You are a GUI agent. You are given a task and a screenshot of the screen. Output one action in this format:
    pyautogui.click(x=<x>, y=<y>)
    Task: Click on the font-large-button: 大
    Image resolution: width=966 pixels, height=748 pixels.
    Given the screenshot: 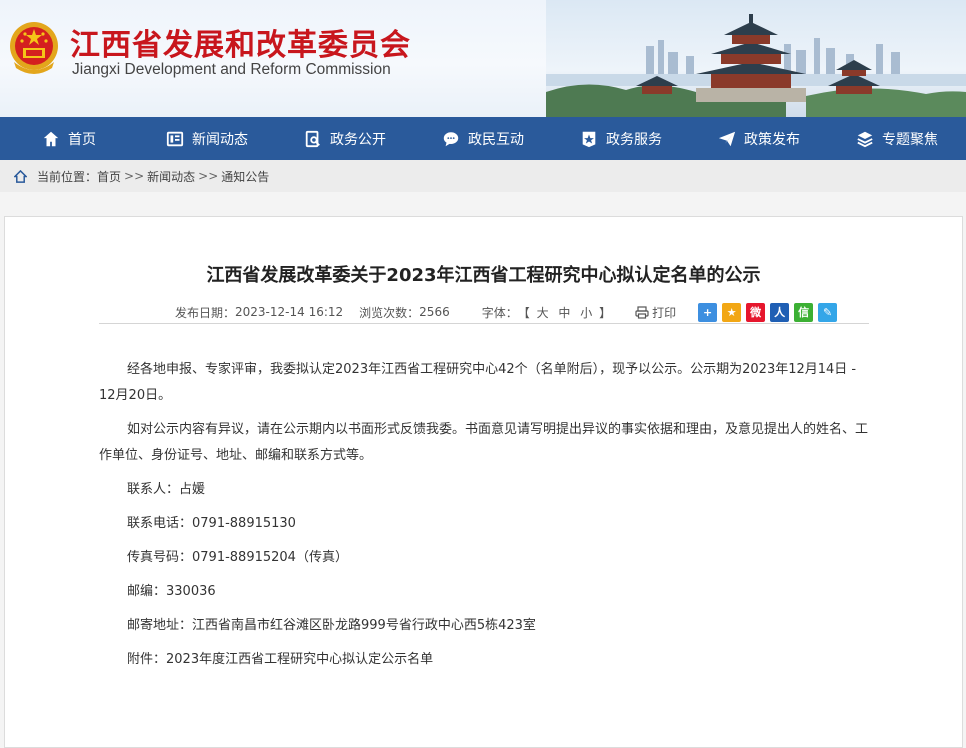 What is the action you would take?
    pyautogui.click(x=543, y=313)
    